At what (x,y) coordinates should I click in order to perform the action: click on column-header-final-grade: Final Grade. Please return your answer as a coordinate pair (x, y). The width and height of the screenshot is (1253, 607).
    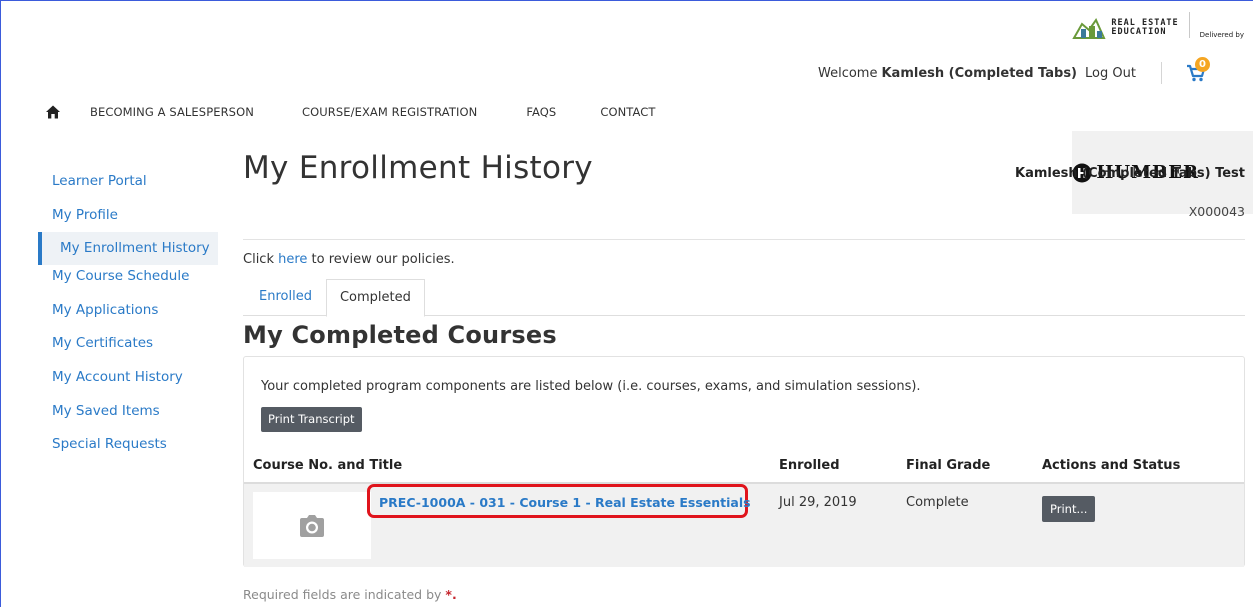
    Looking at the image, I should click on (948, 465).